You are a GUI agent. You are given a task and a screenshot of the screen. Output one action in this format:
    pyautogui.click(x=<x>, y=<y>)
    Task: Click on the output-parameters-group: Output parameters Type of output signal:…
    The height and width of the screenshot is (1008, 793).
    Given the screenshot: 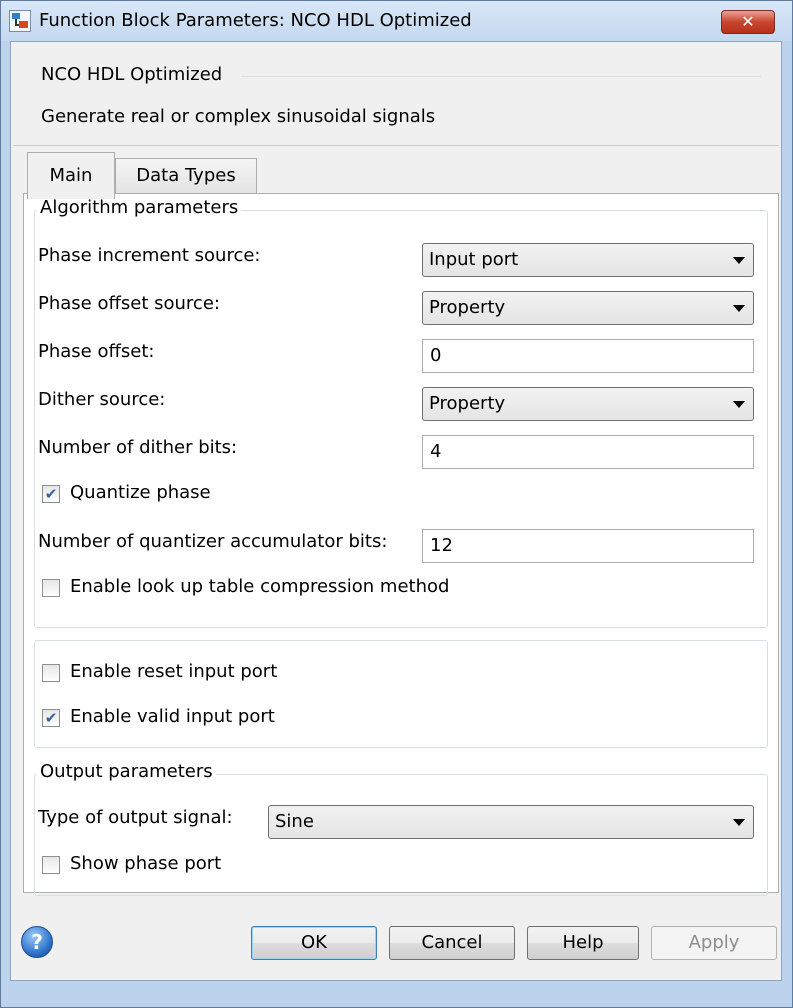 What is the action you would take?
    pyautogui.click(x=401, y=828)
    